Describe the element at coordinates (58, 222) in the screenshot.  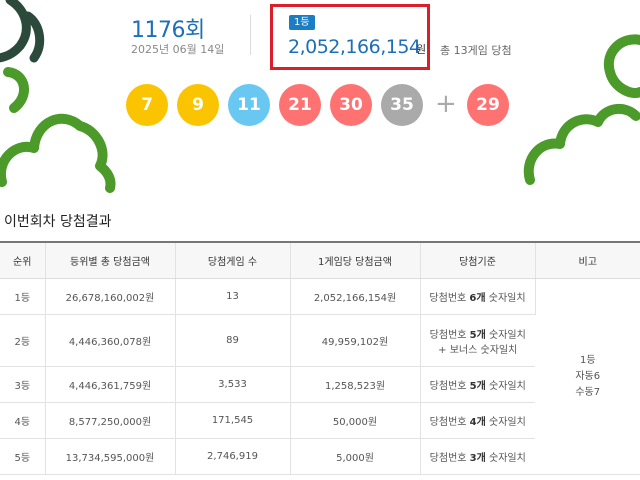
I see `results-section-title: 이번회차 당첨결과` at that location.